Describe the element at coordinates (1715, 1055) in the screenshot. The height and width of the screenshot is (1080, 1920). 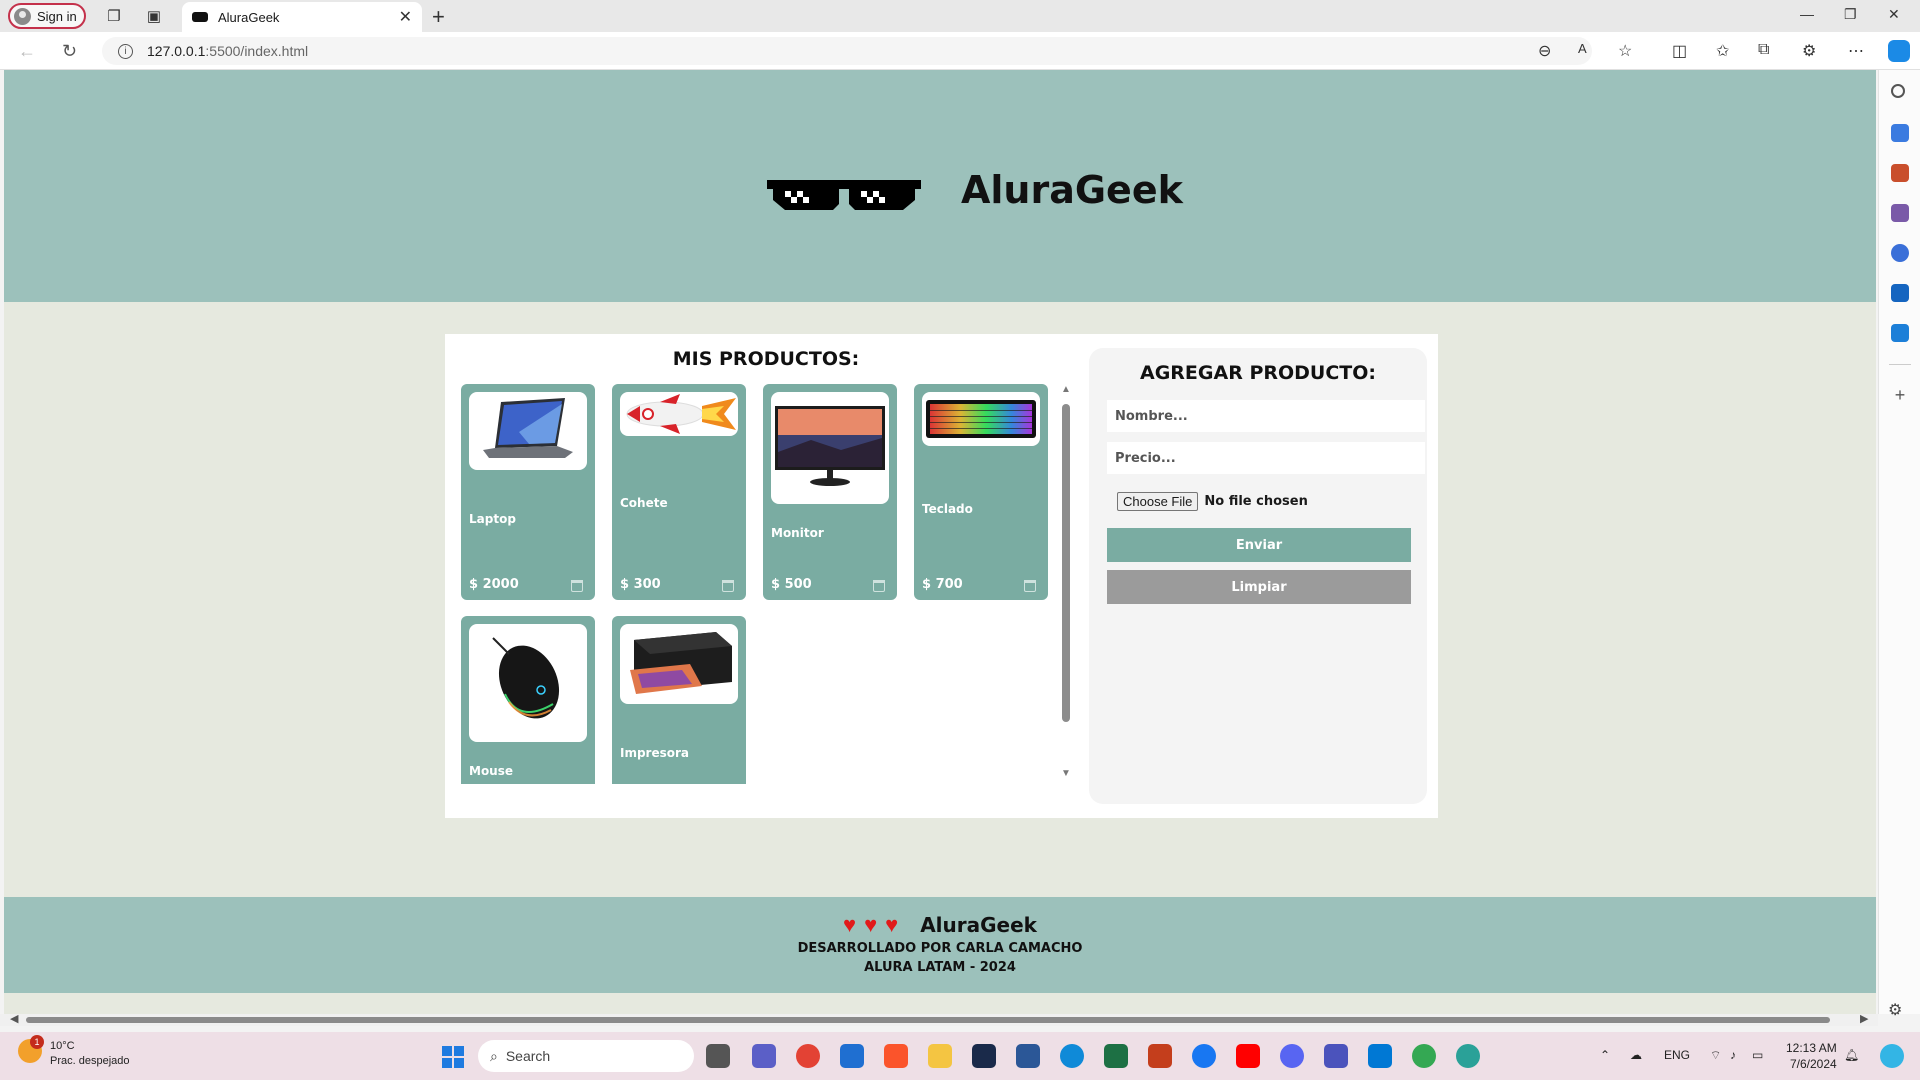
I see `wifi-icon: ⌔` at that location.